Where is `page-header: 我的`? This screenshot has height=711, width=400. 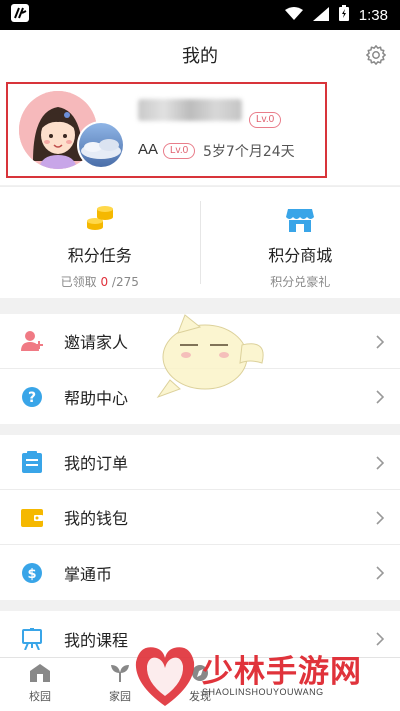 page-header: 我的 is located at coordinates (200, 55).